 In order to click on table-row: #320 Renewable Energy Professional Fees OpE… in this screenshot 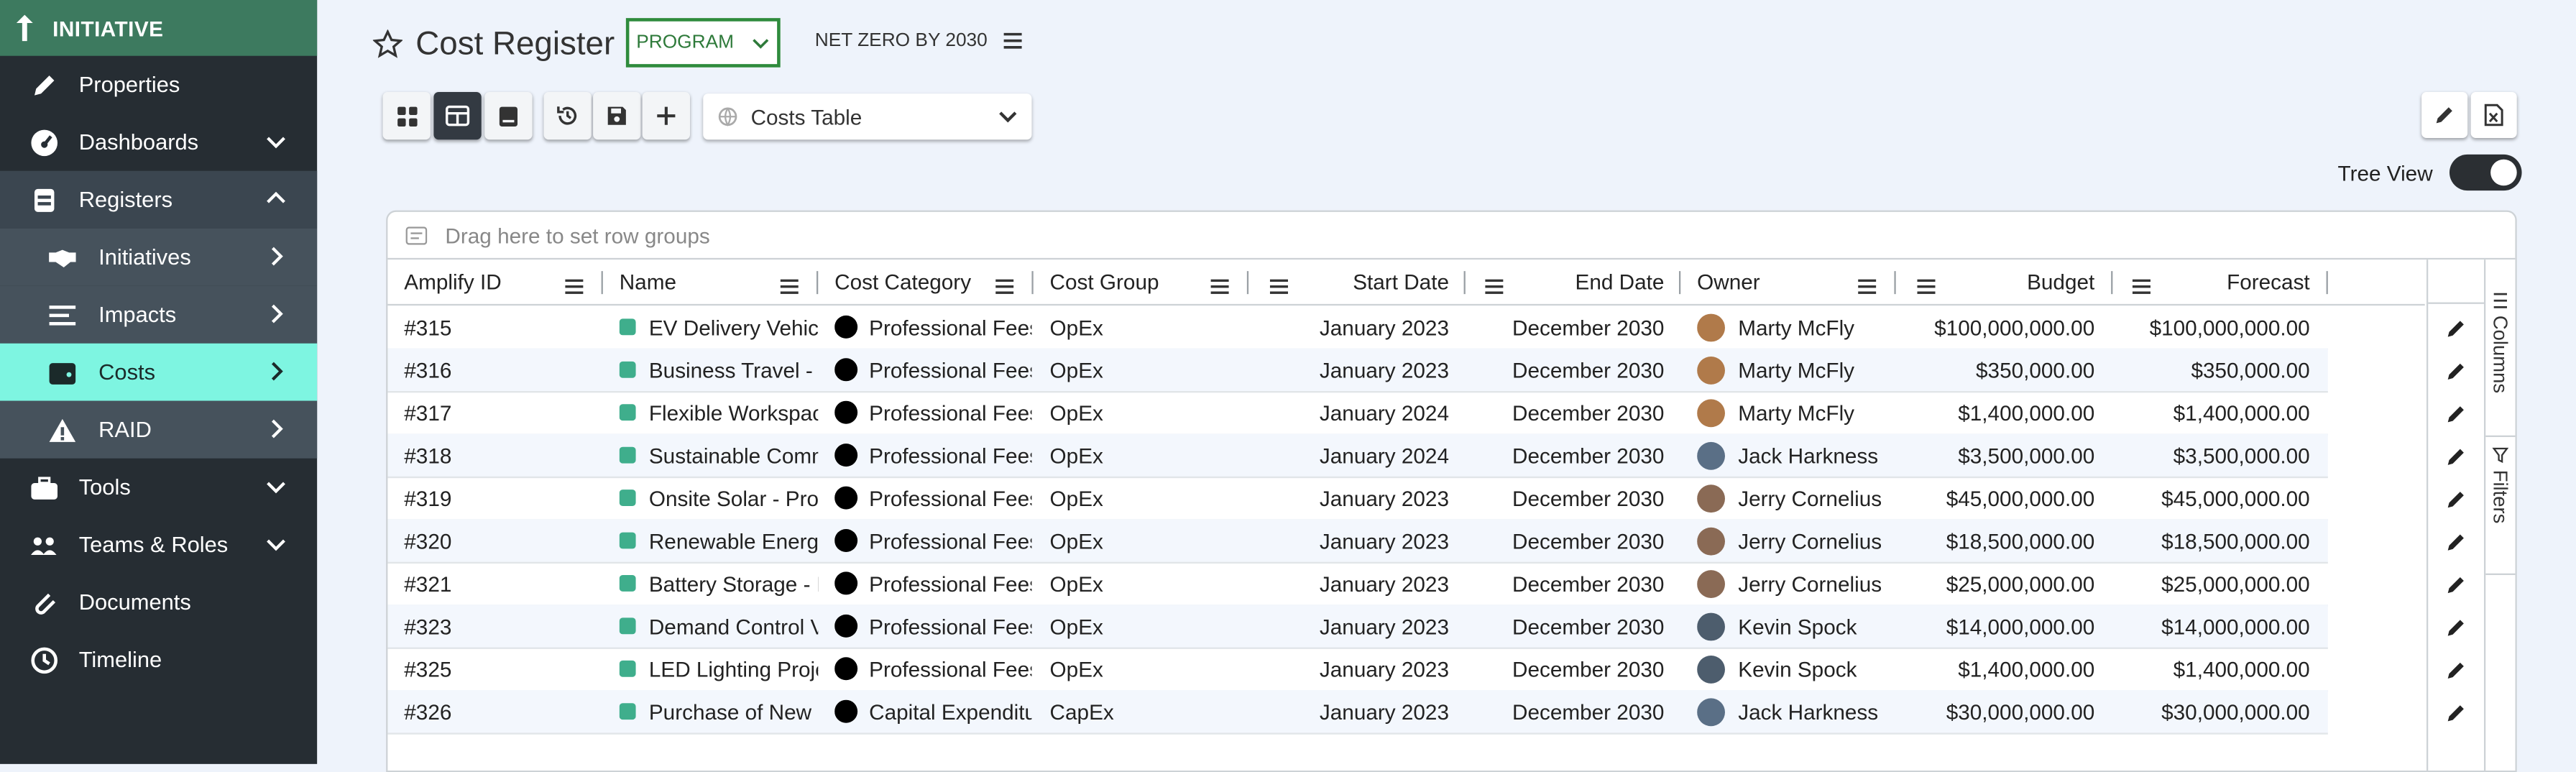, I will do `click(1357, 541)`.